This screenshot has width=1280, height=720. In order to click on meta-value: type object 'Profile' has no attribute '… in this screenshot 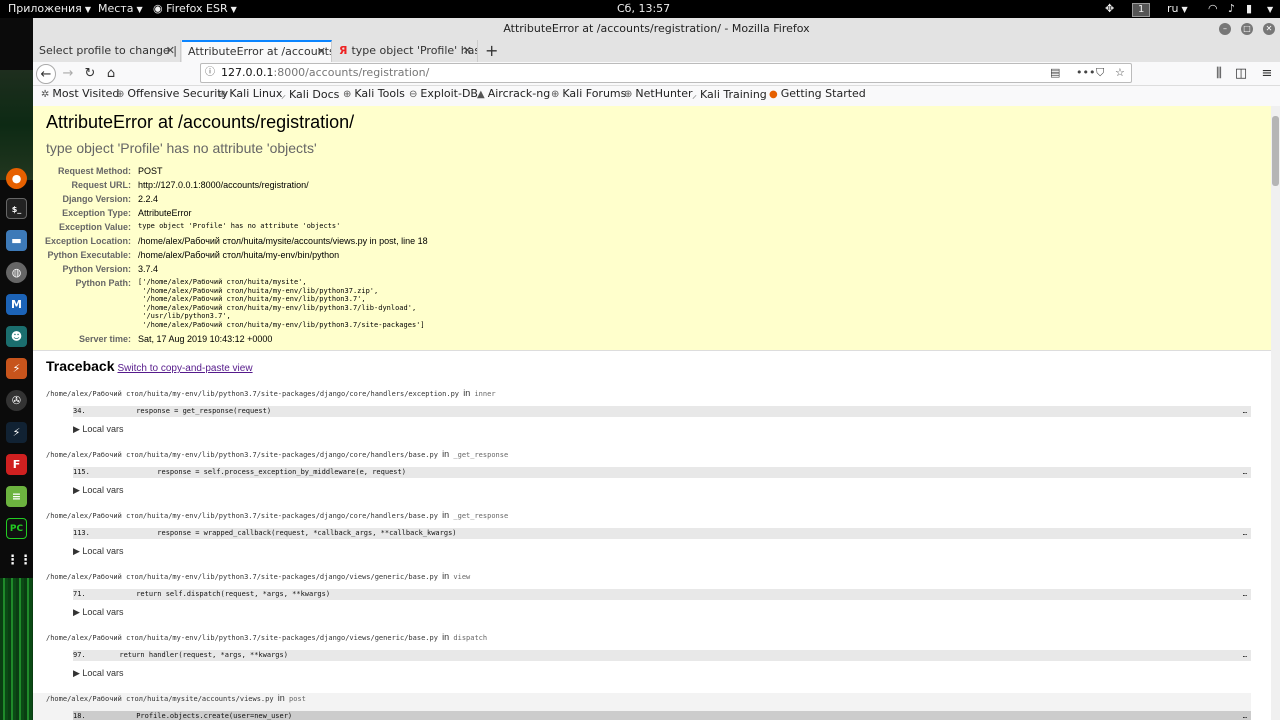, I will do `click(239, 226)`.